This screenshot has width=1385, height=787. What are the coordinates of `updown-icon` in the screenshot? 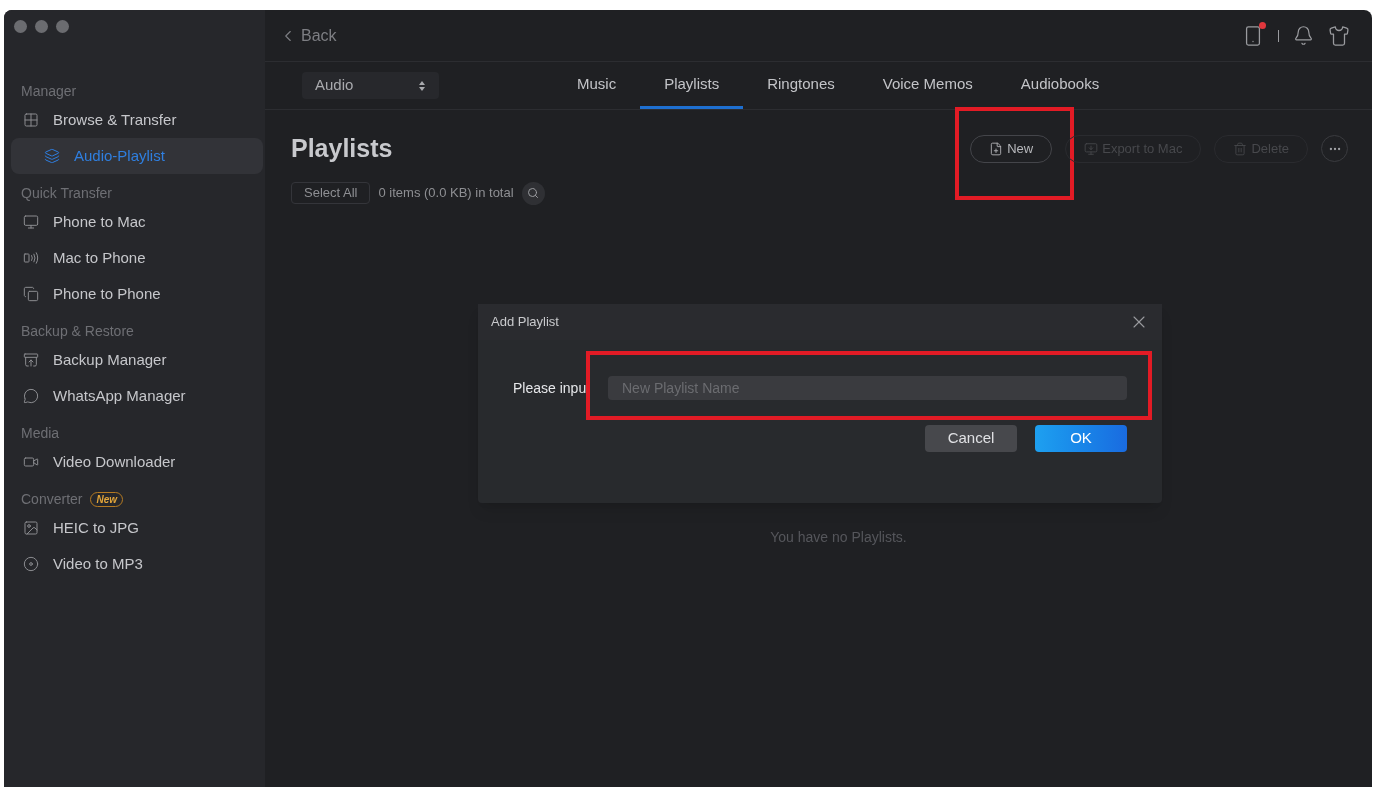 It's located at (422, 85).